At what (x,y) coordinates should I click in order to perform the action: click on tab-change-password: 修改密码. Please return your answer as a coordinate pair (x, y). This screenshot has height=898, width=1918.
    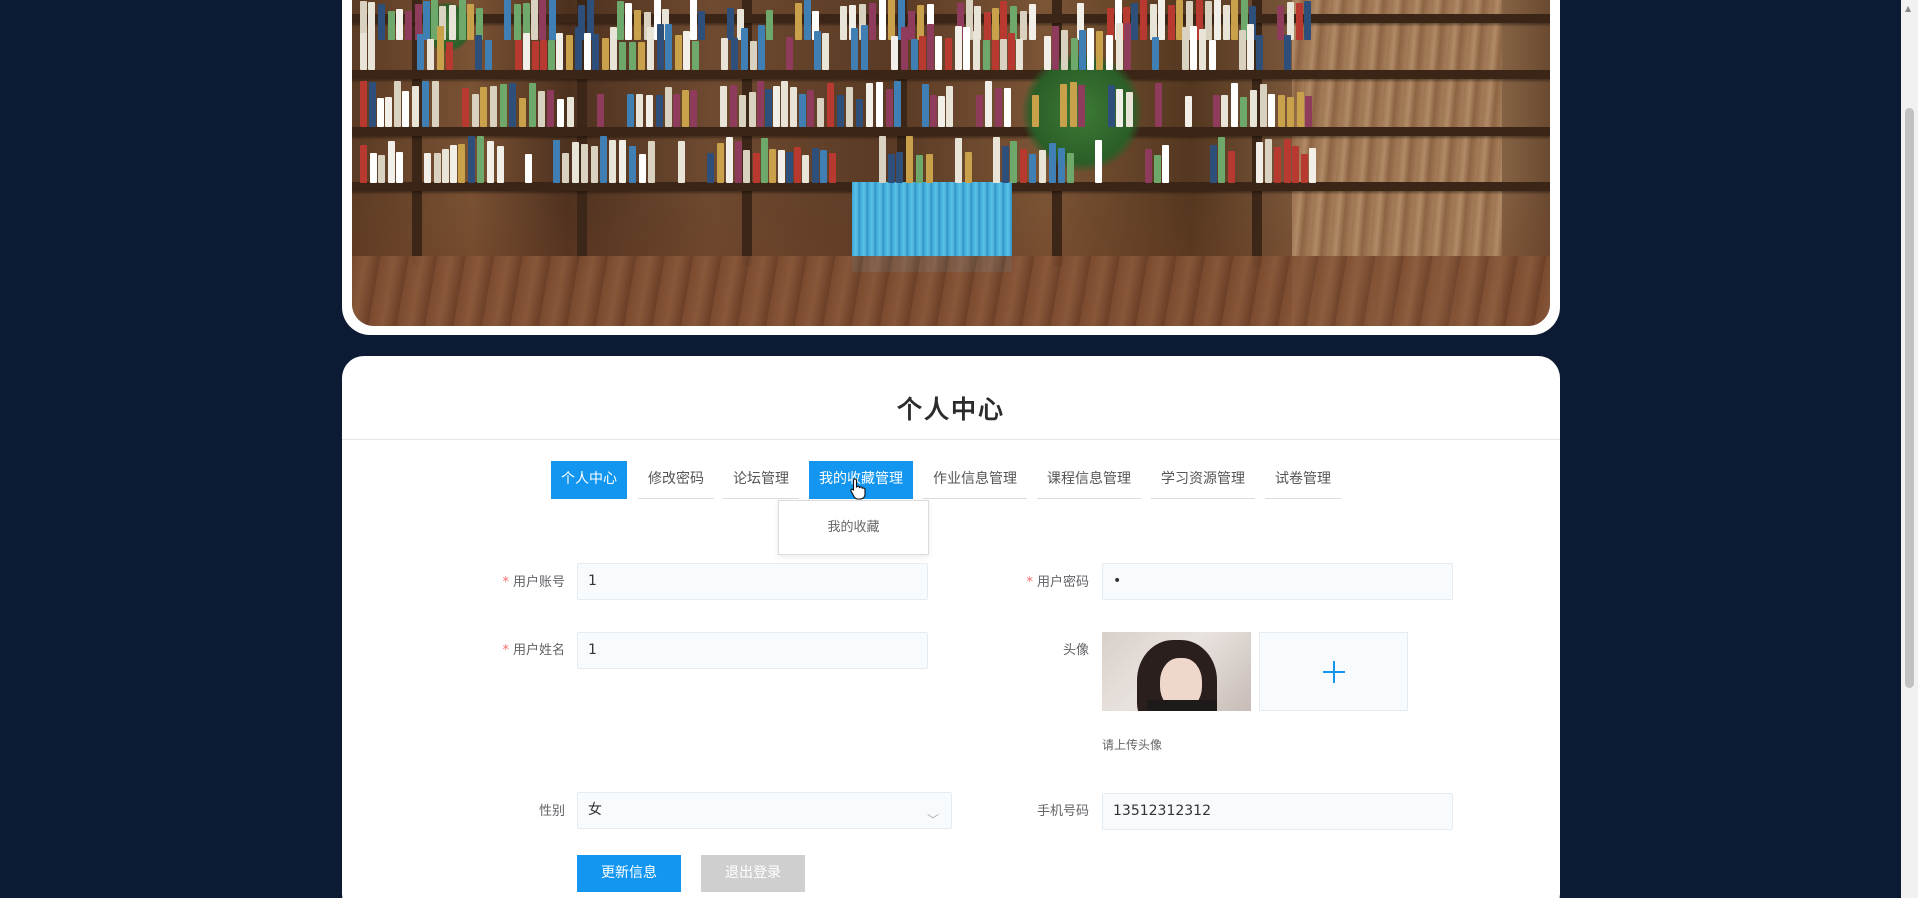
    Looking at the image, I should click on (676, 480).